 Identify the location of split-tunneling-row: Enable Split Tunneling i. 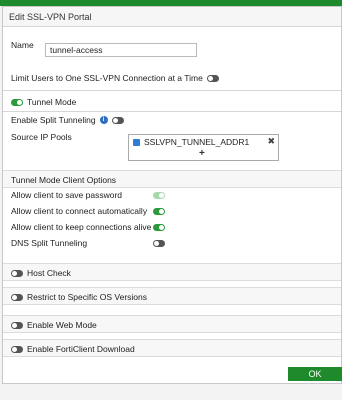
(67, 120).